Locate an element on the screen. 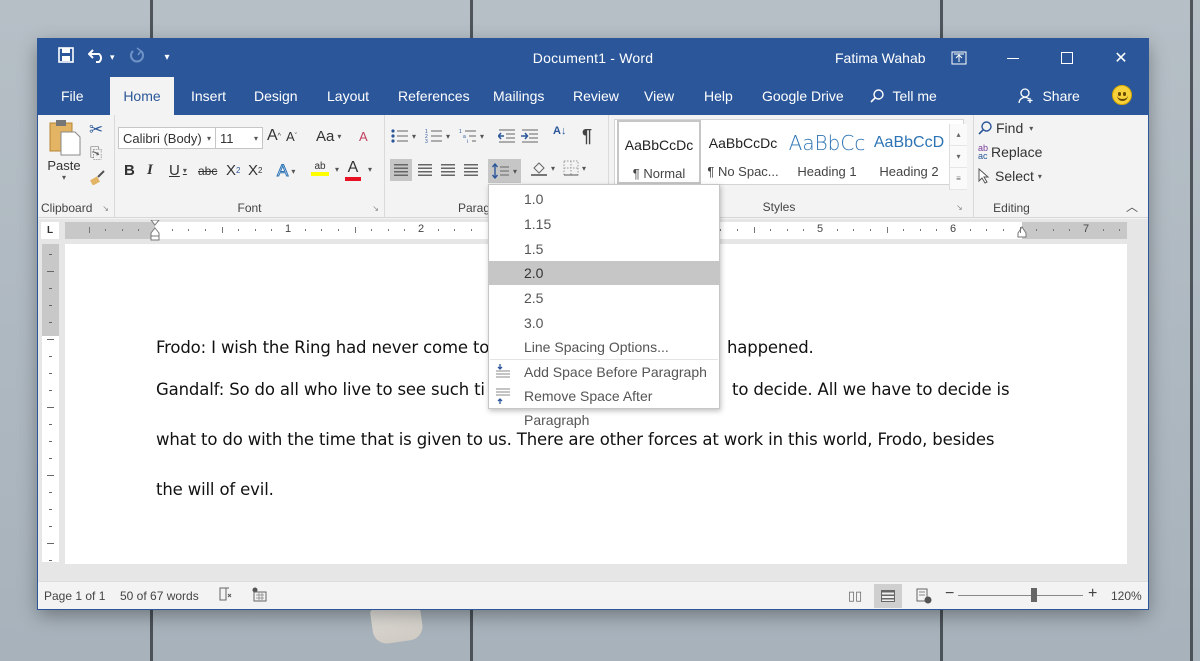  line-spacing-option-2-0: 2.0 is located at coordinates (604, 273).